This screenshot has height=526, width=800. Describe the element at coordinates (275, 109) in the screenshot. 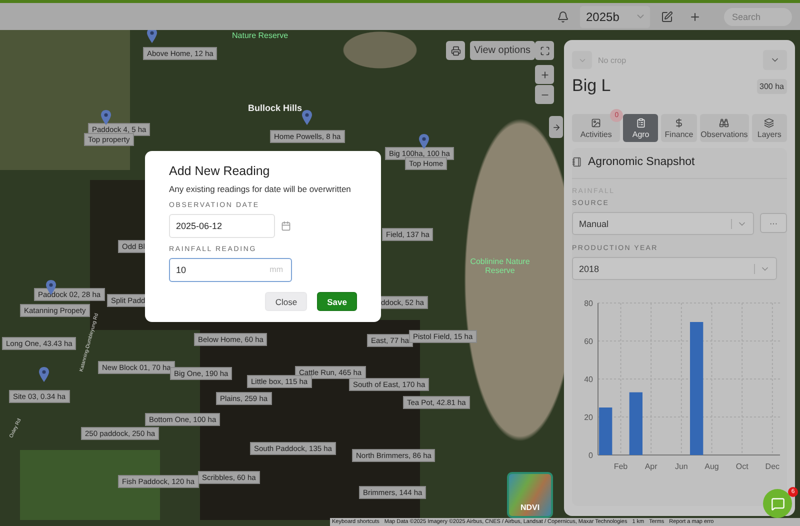

I see `place-name: Bullock Hills` at that location.